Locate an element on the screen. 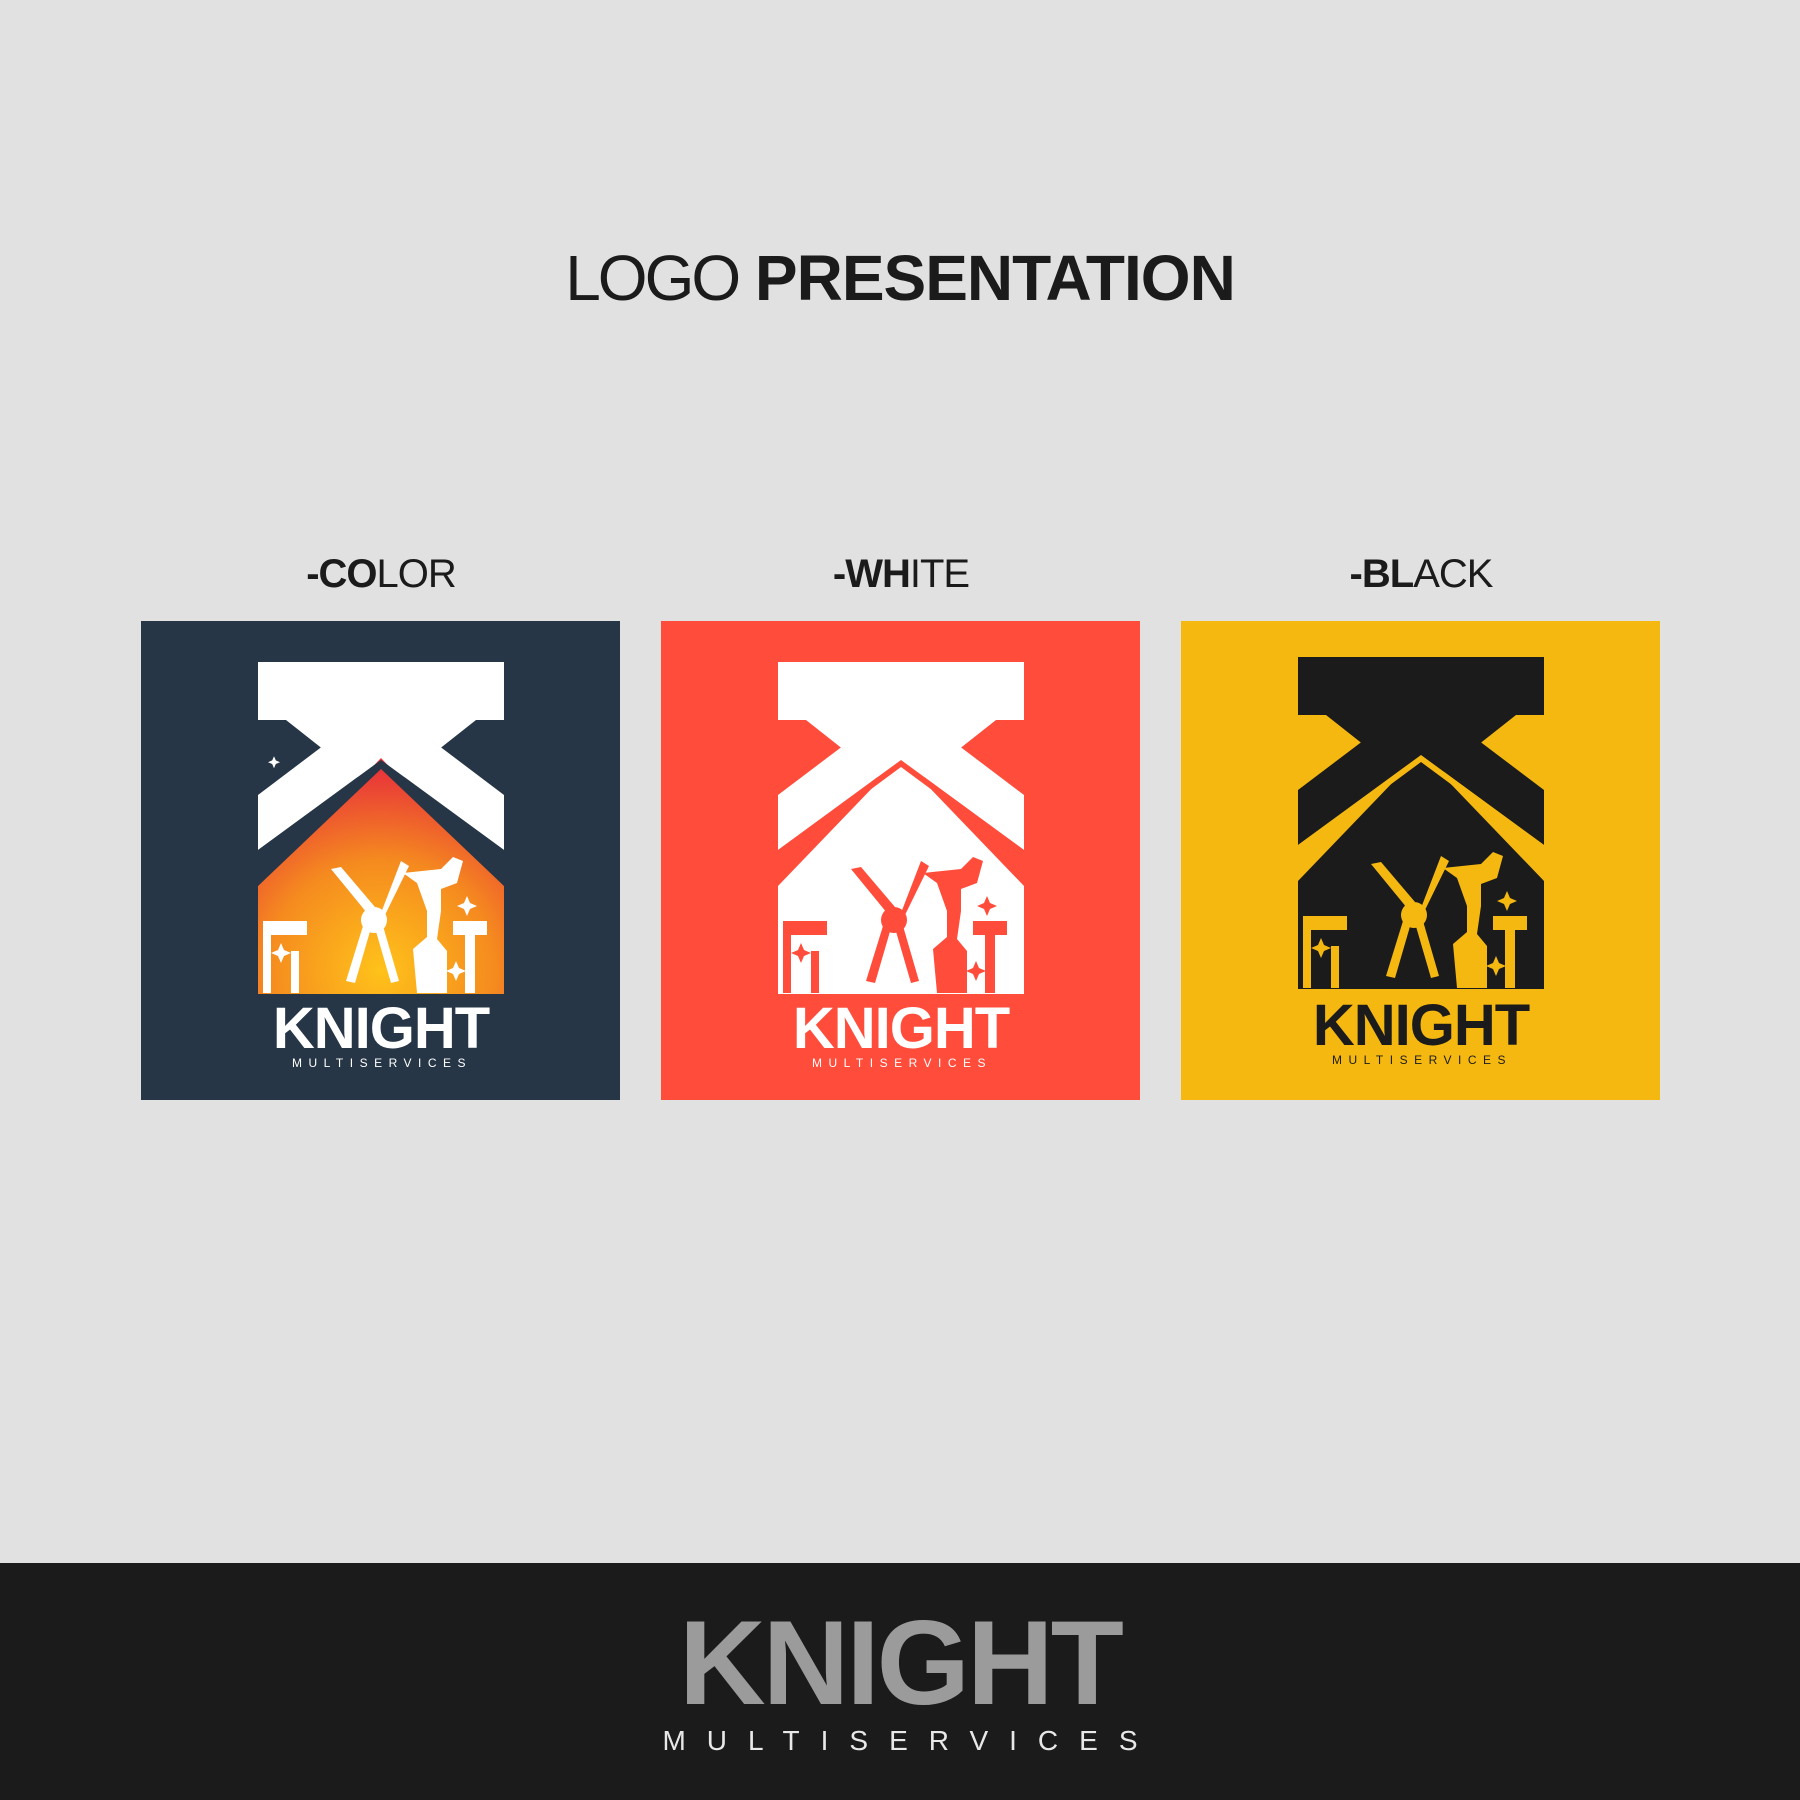  variant-label-white: -WHITE is located at coordinates (901, 574).